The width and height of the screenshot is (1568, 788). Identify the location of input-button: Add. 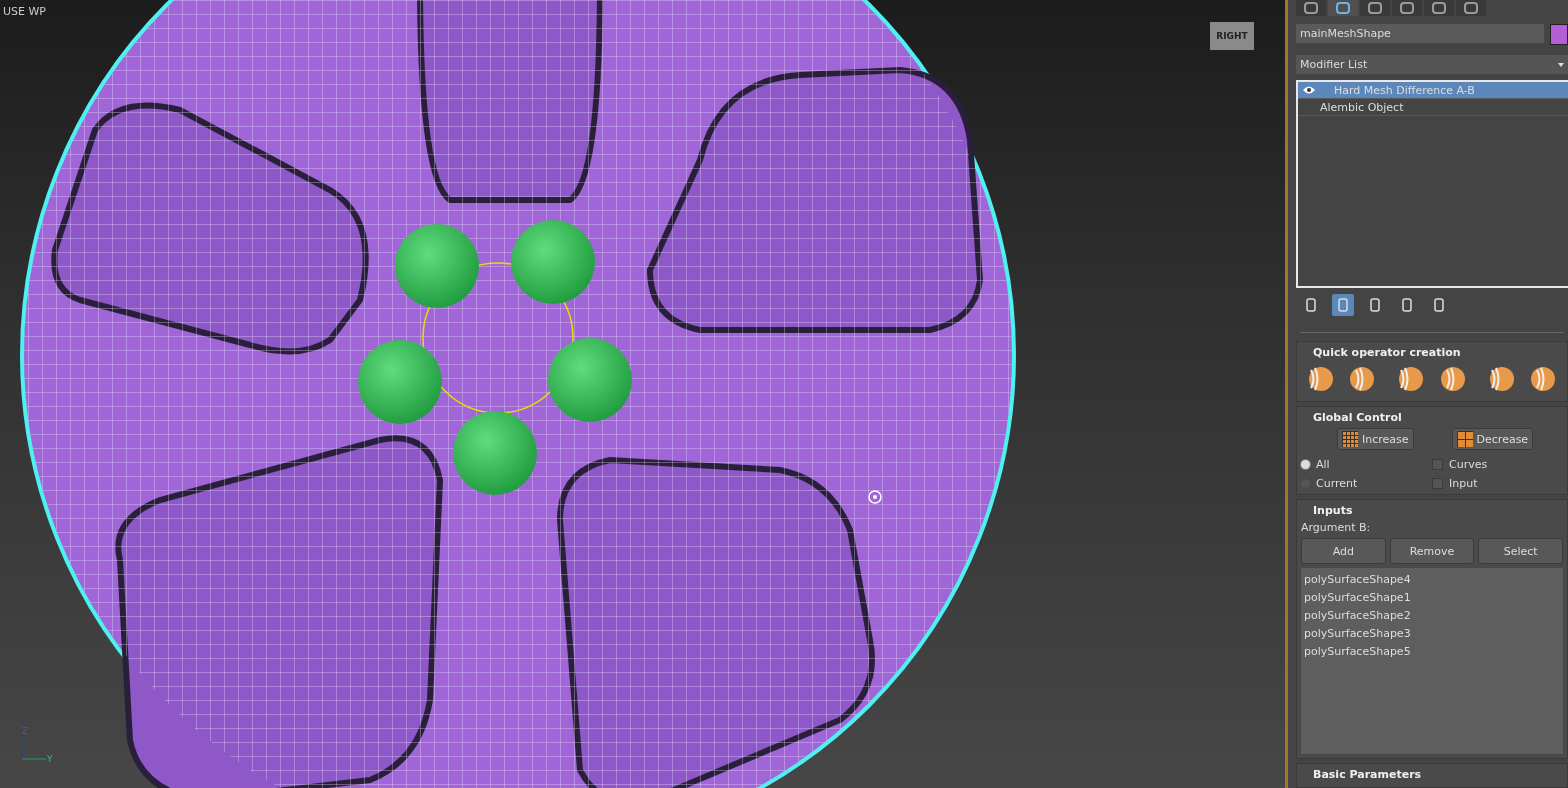
(1343, 551).